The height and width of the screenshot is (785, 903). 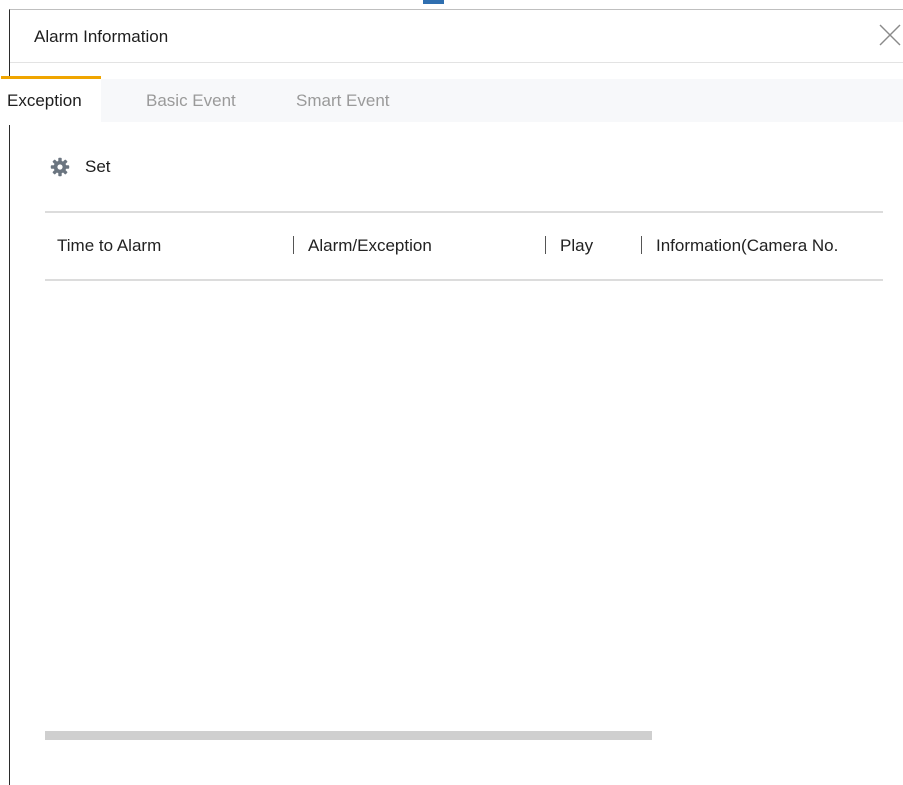 What do you see at coordinates (60, 167) in the screenshot?
I see `gear-icon` at bounding box center [60, 167].